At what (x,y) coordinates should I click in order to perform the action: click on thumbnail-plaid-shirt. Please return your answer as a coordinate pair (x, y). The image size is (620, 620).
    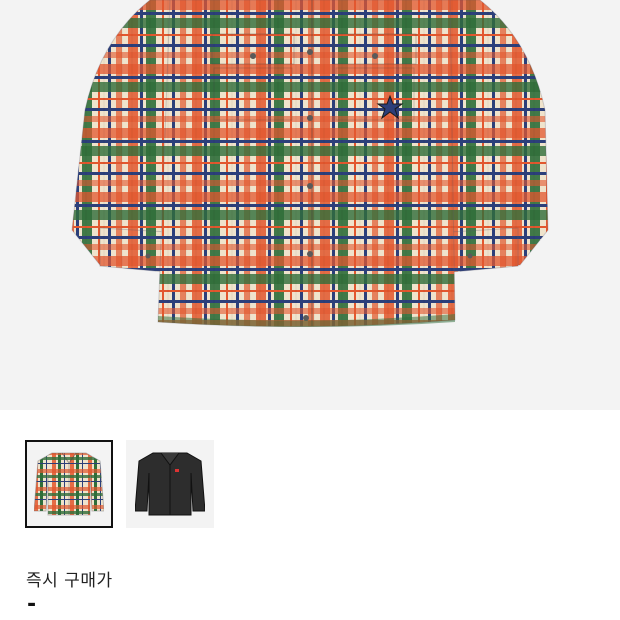
    Looking at the image, I should click on (69, 484).